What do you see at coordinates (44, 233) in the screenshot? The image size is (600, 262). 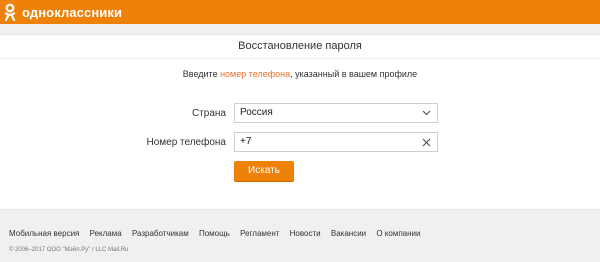 I see `footer-link-mobile: Мобильная версия` at bounding box center [44, 233].